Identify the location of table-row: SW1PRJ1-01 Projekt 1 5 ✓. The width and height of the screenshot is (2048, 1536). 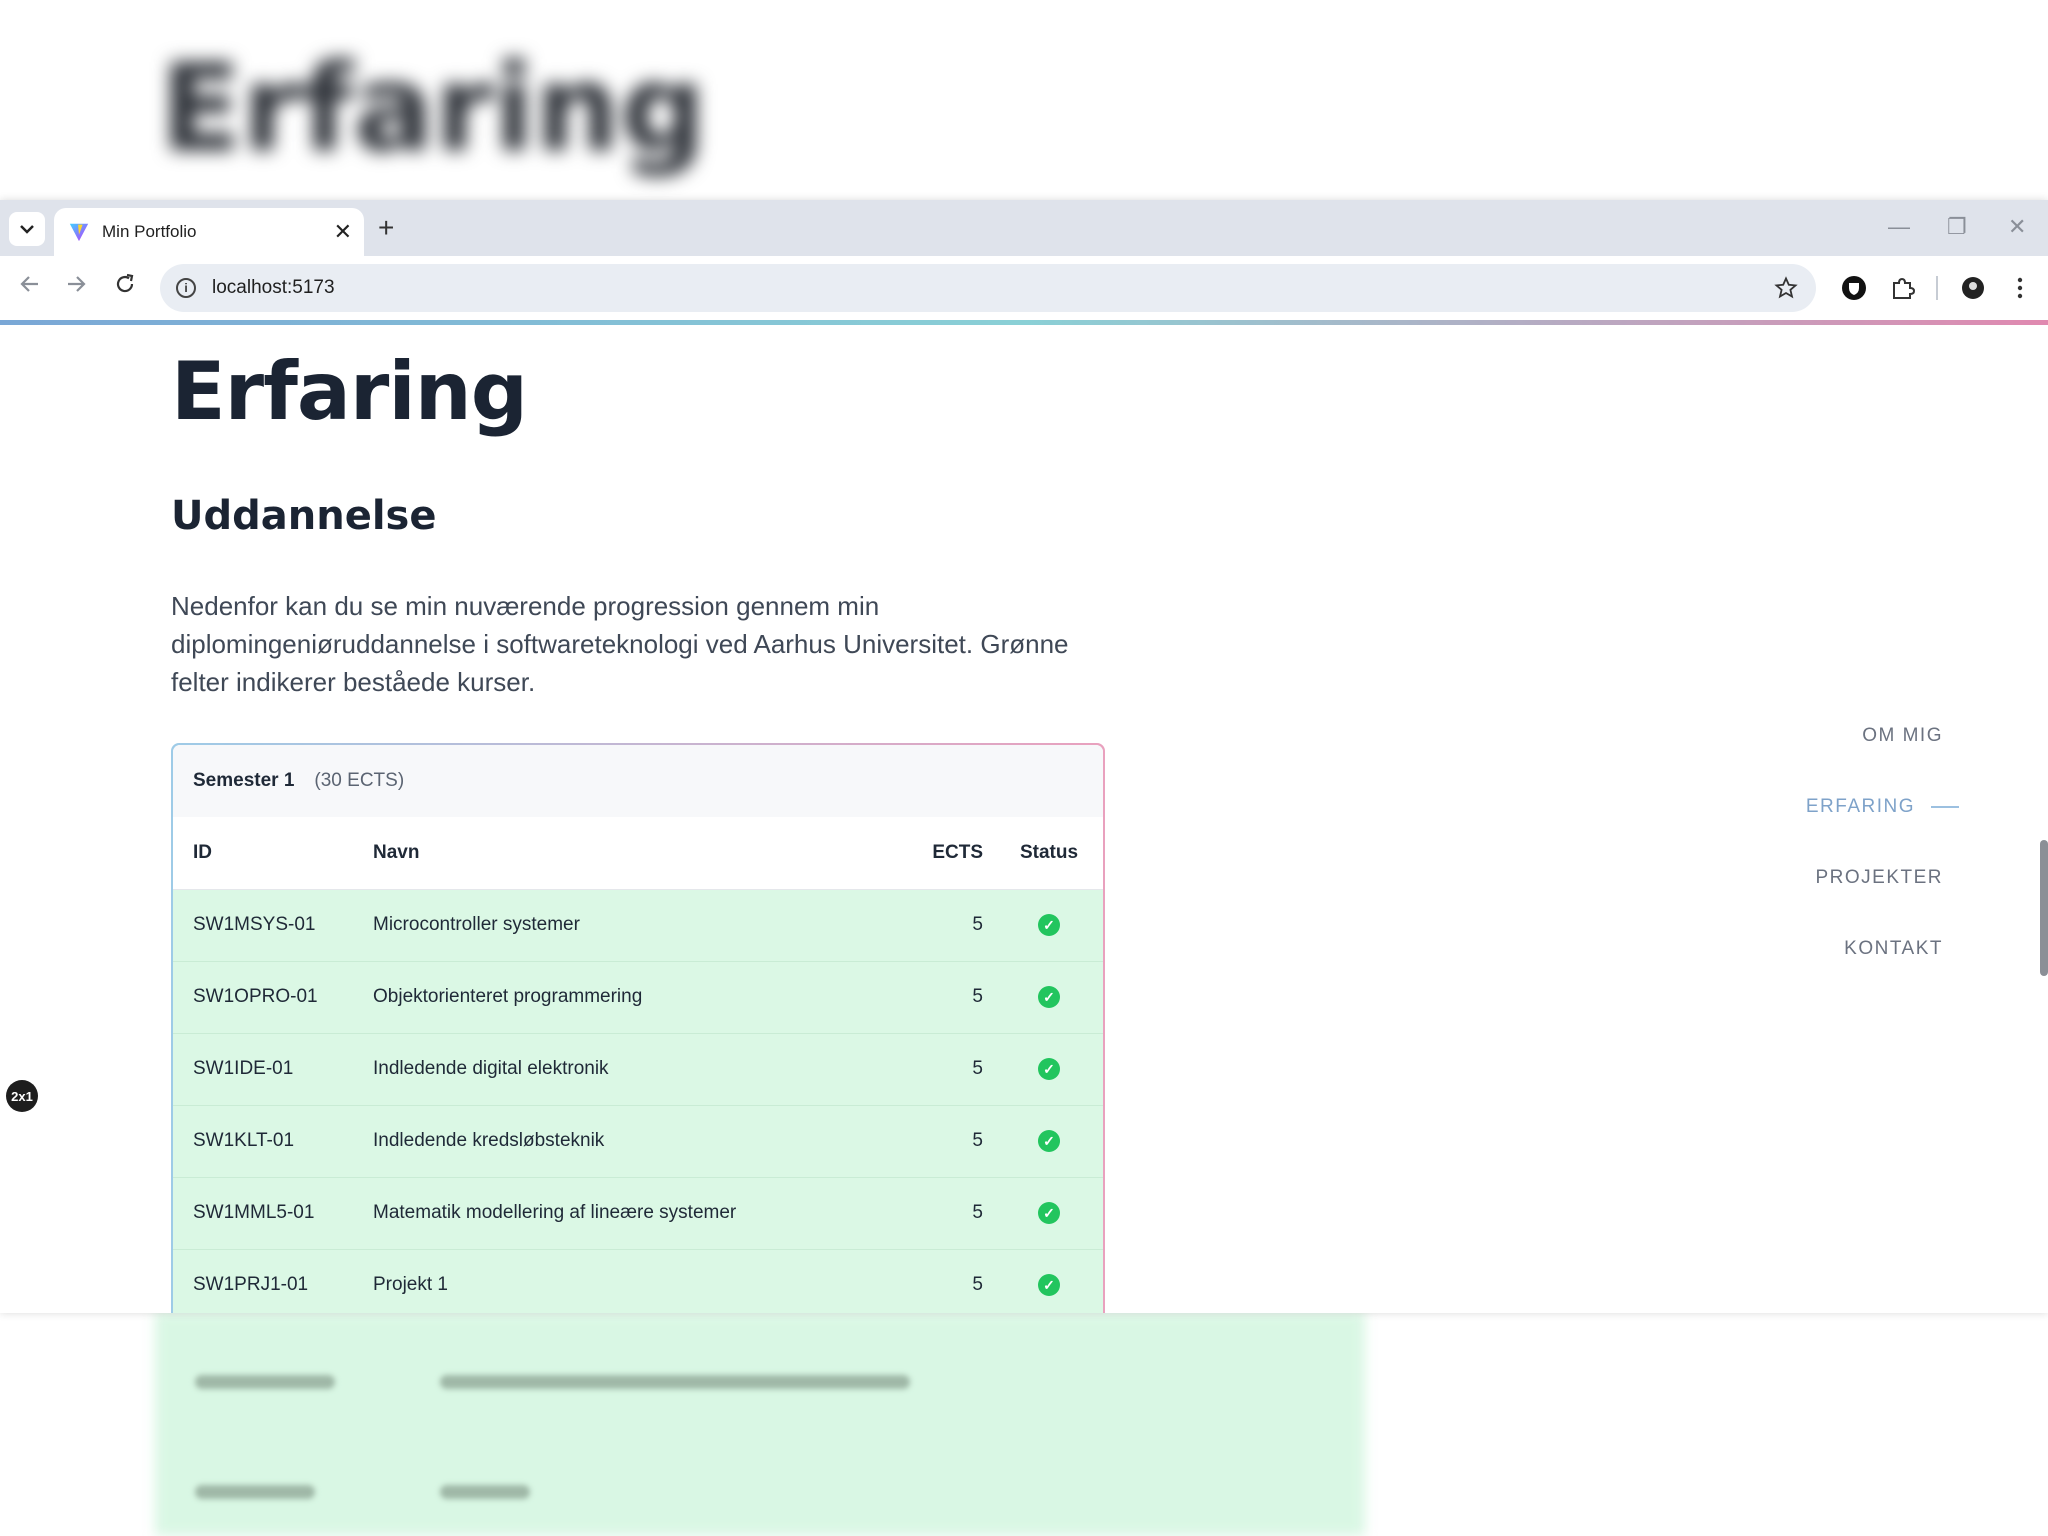
(638, 1281).